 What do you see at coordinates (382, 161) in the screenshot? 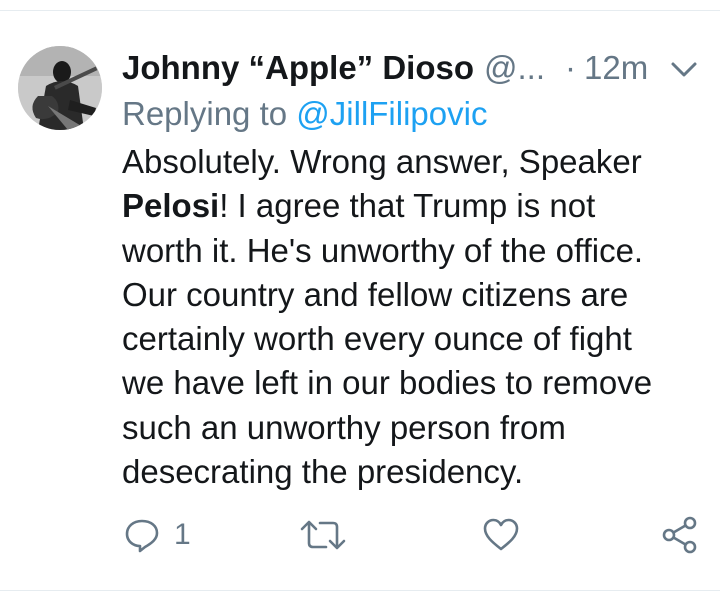
I see `tweet-text-line: Absolutely. Wrong answer, Speaker` at bounding box center [382, 161].